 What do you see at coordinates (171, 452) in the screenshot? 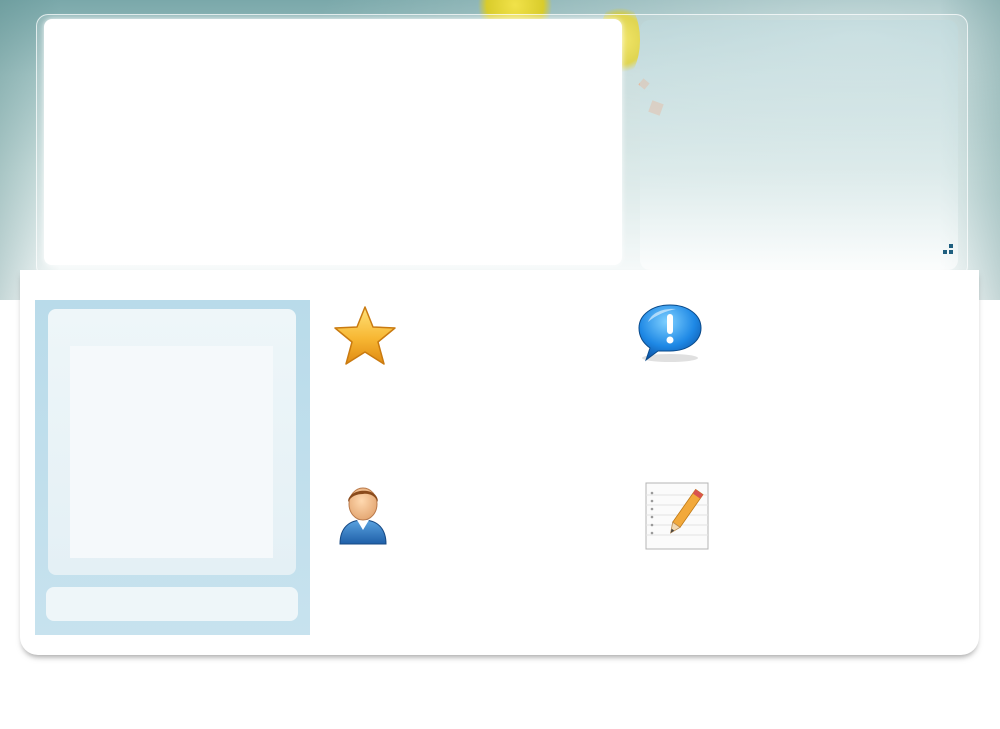
I see `sidebar-card-body` at bounding box center [171, 452].